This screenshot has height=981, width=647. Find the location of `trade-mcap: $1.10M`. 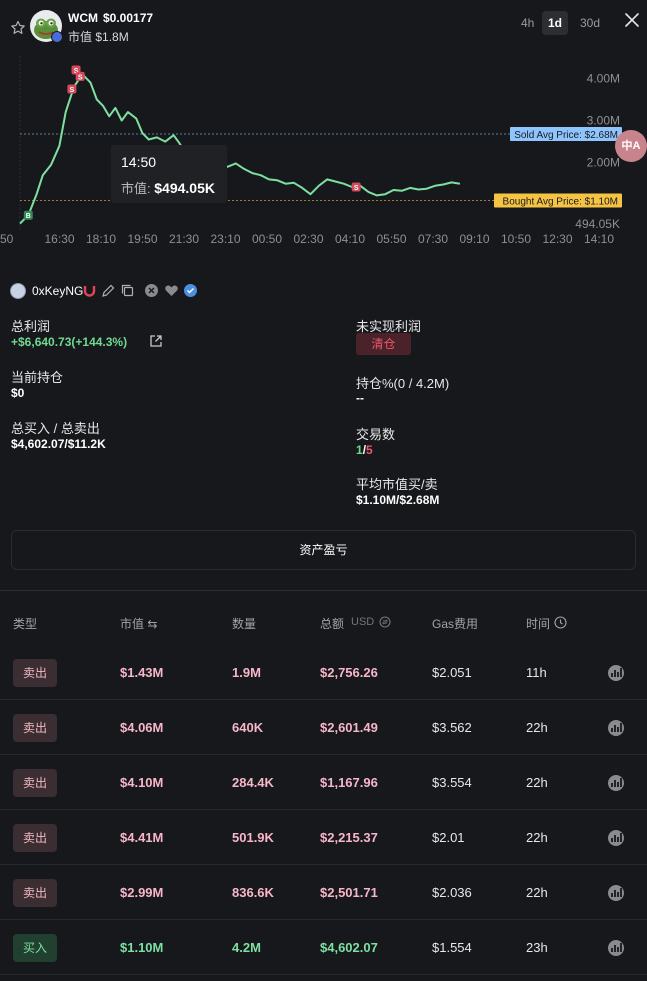

trade-mcap: $1.10M is located at coordinates (142, 947).